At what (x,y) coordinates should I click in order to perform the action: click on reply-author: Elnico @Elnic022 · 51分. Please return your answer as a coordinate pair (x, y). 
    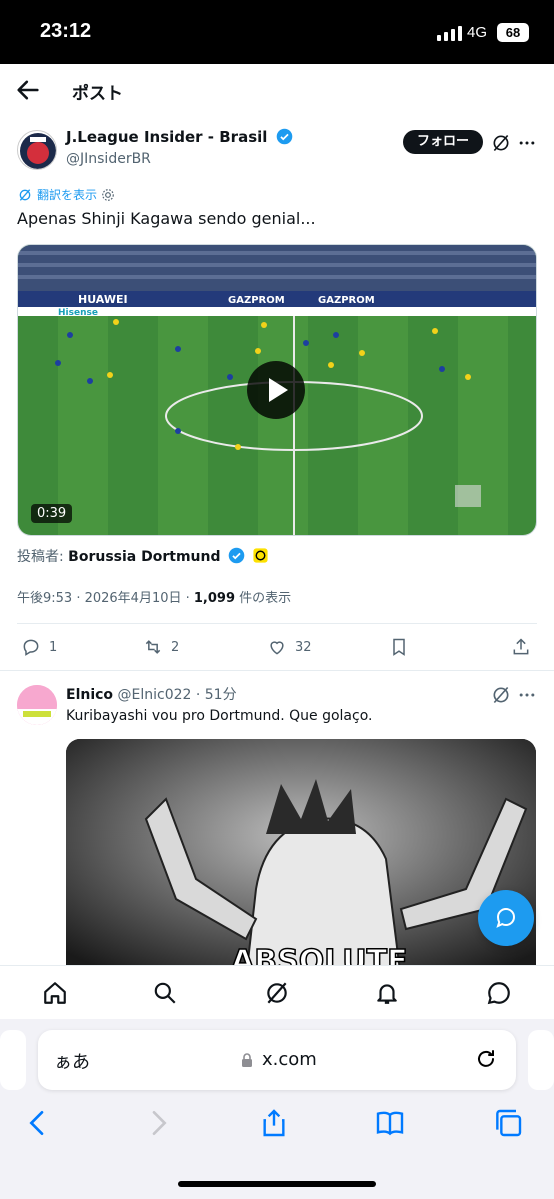
    Looking at the image, I should click on (151, 694).